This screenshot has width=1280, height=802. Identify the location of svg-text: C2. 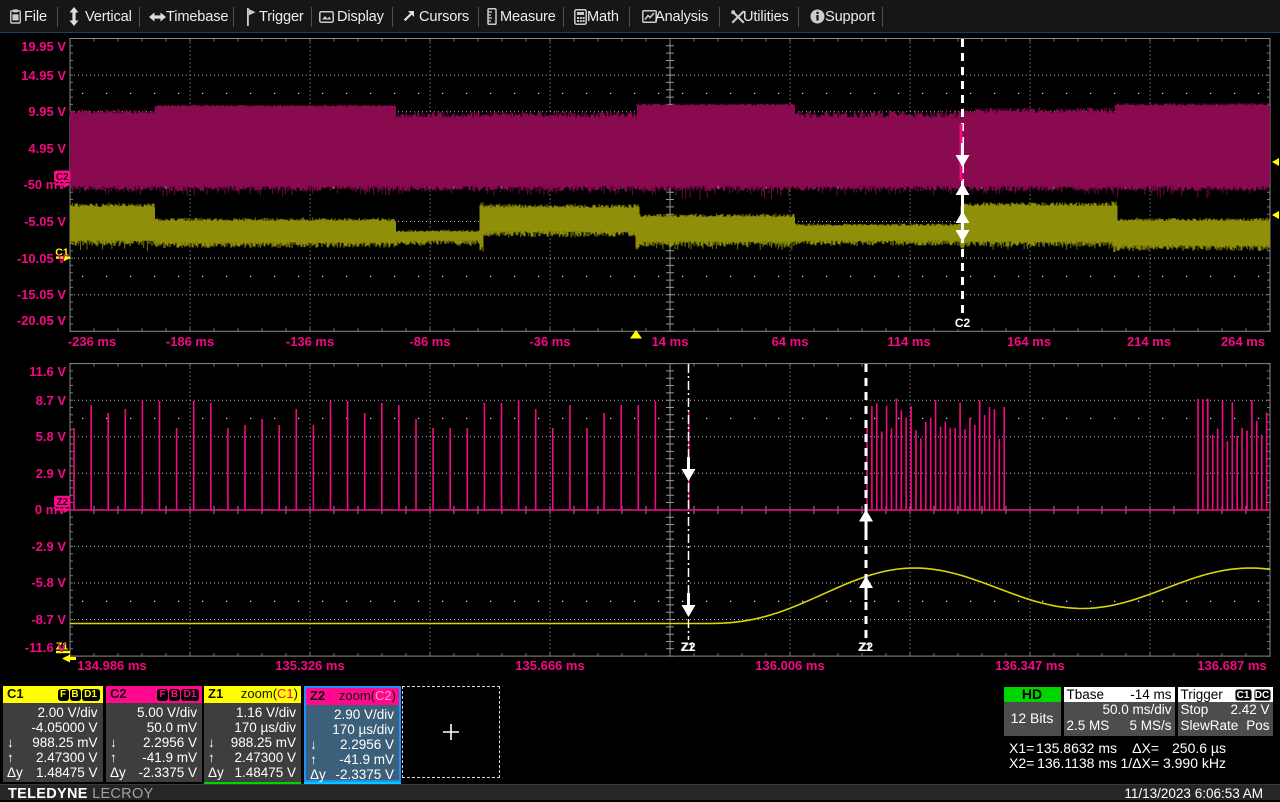
(963, 323).